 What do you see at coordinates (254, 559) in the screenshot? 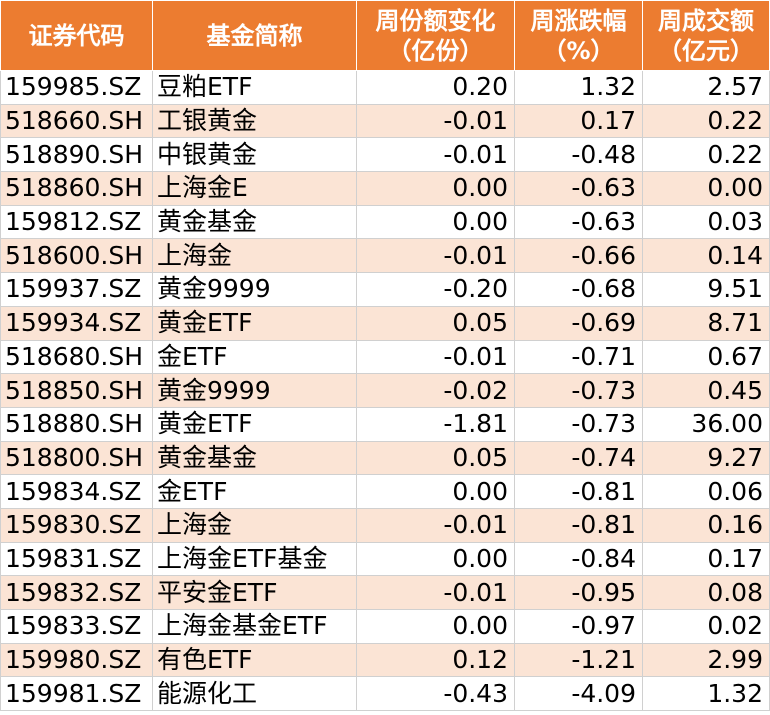
I see `cell-fund-name: 上海金ETF基金` at bounding box center [254, 559].